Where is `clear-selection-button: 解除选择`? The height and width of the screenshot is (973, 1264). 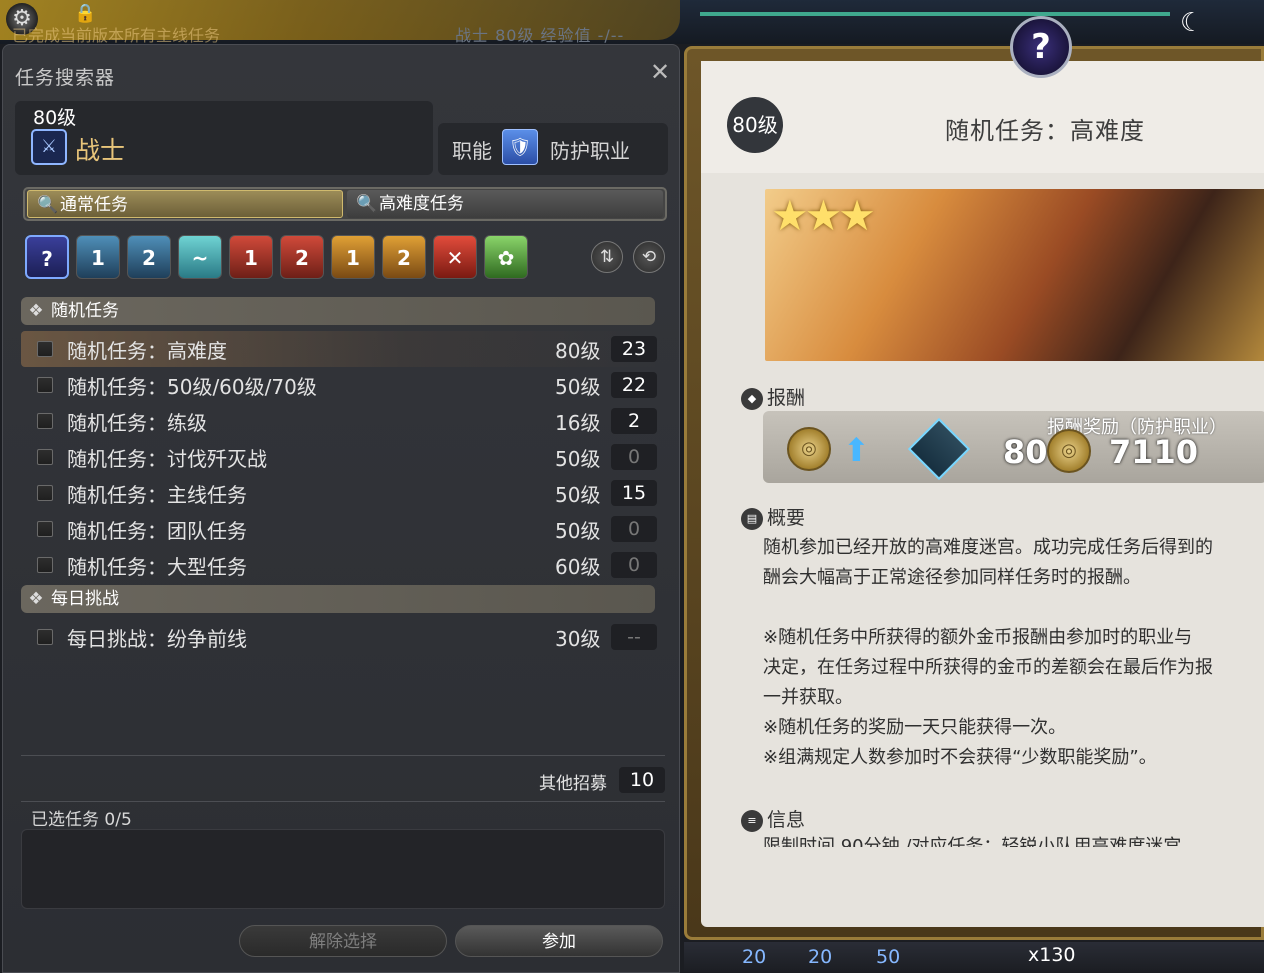
clear-selection-button: 解除选择 is located at coordinates (343, 941).